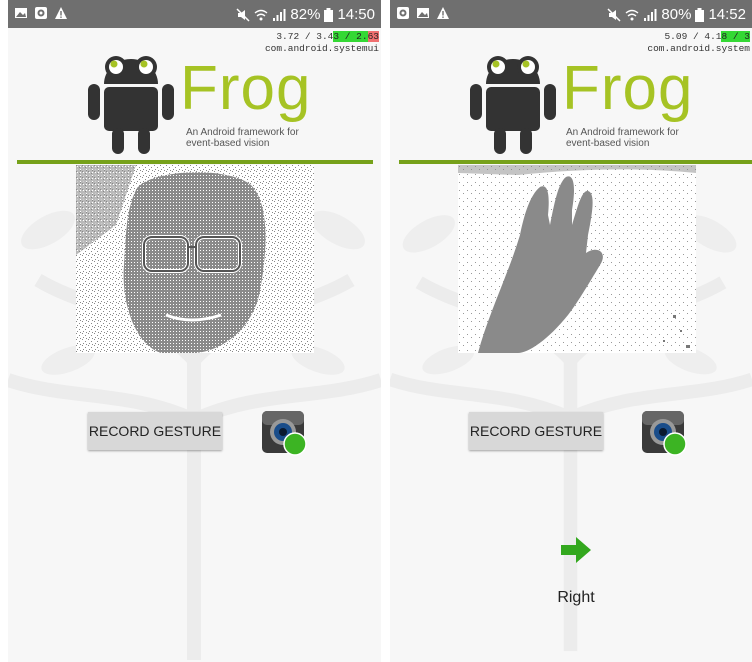 The height and width of the screenshot is (662, 752). What do you see at coordinates (576, 597) in the screenshot?
I see `gesture-result-label: Right` at bounding box center [576, 597].